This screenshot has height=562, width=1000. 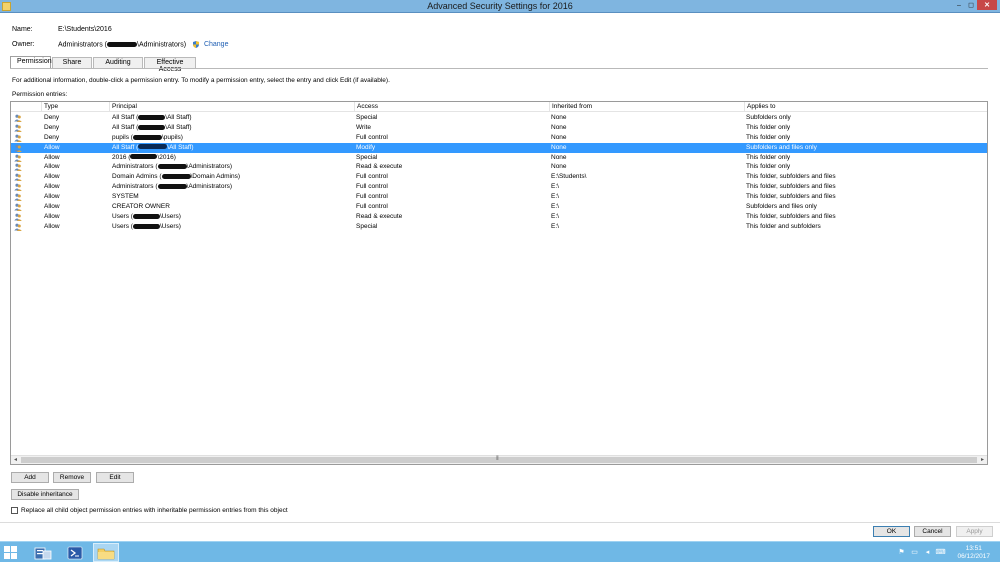 What do you see at coordinates (231, 107) in the screenshot?
I see `column-principal: Principal` at bounding box center [231, 107].